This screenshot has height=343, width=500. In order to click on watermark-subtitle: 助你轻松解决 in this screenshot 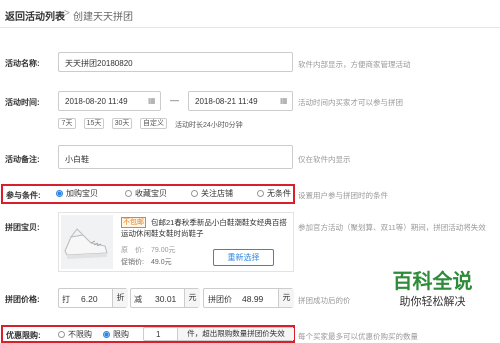, I will do `click(432, 302)`.